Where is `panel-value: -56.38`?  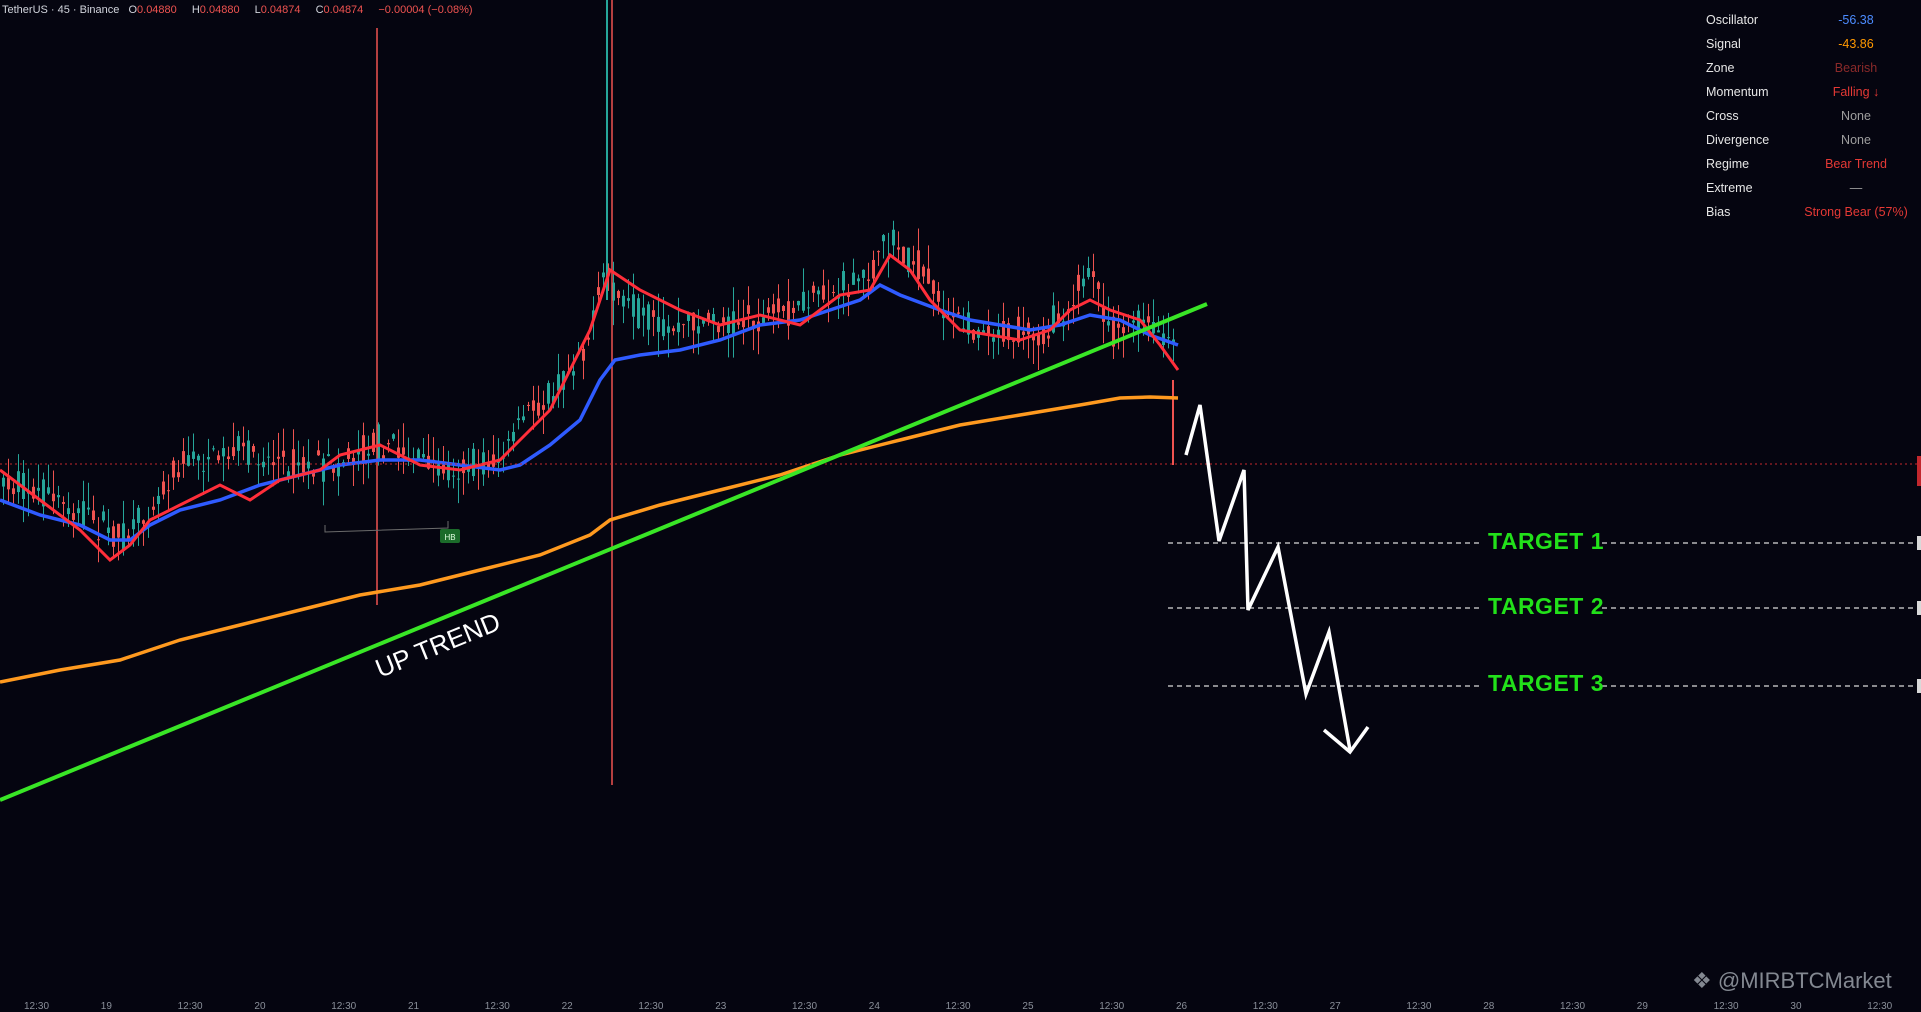 panel-value: -56.38 is located at coordinates (1856, 20).